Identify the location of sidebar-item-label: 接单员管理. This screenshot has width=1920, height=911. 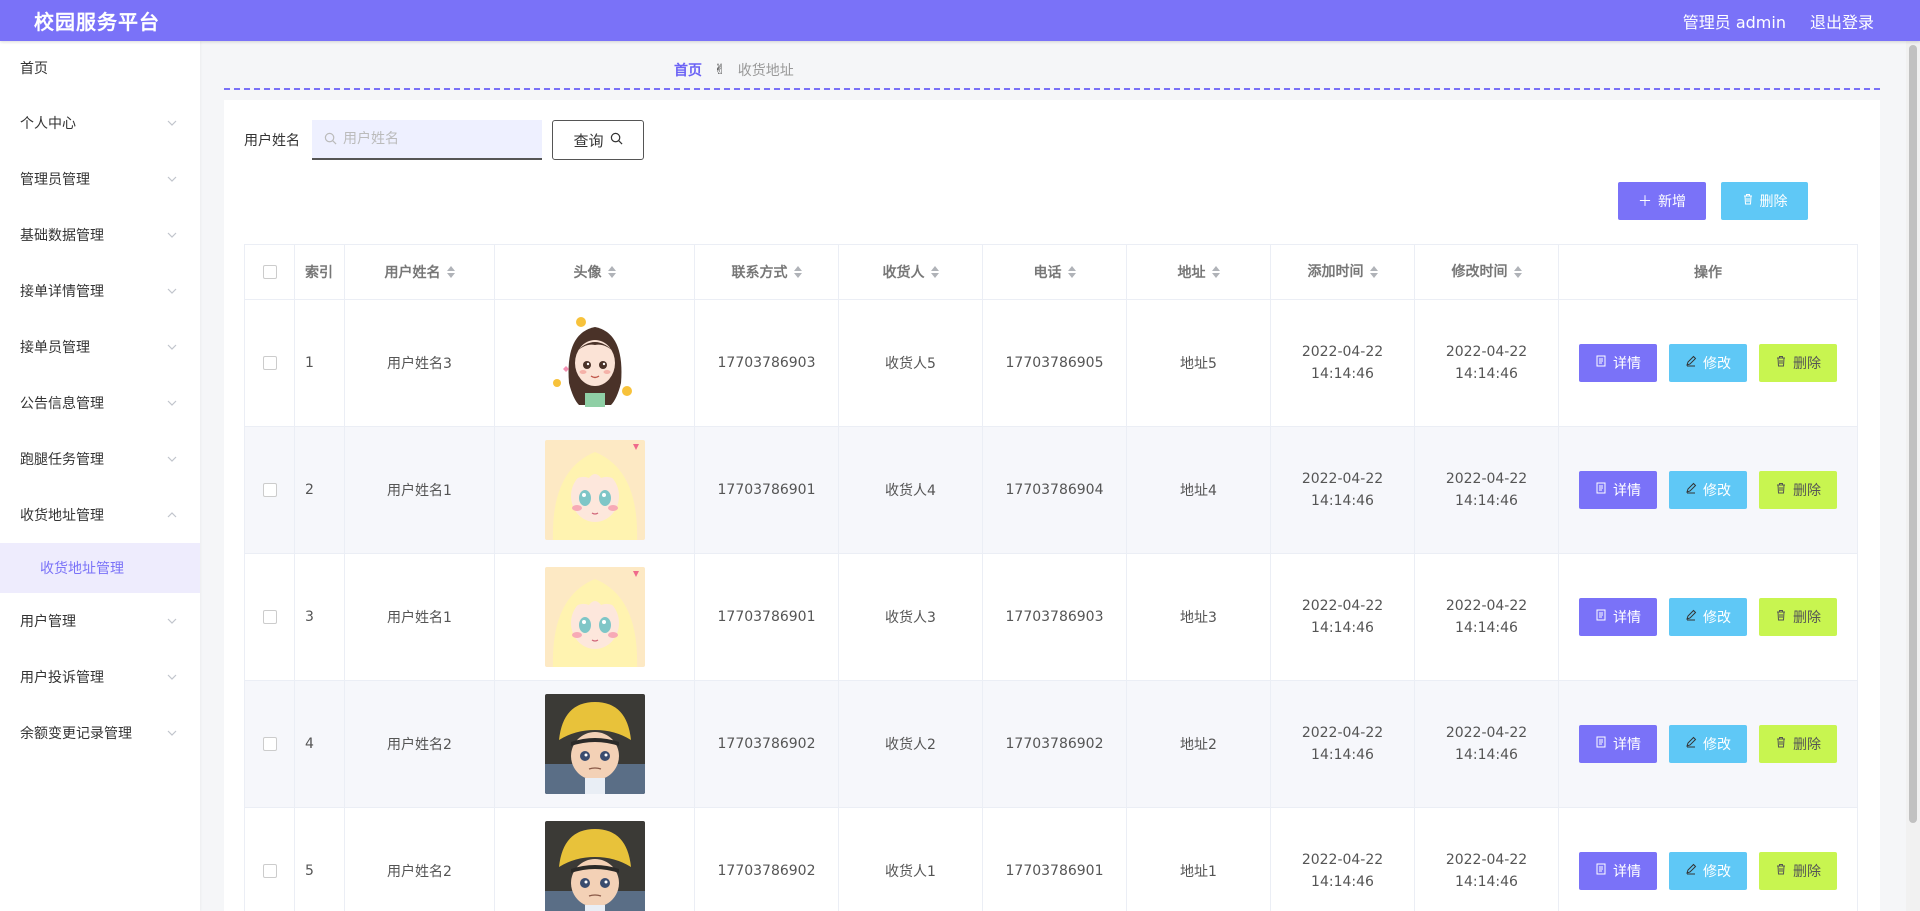
(55, 348).